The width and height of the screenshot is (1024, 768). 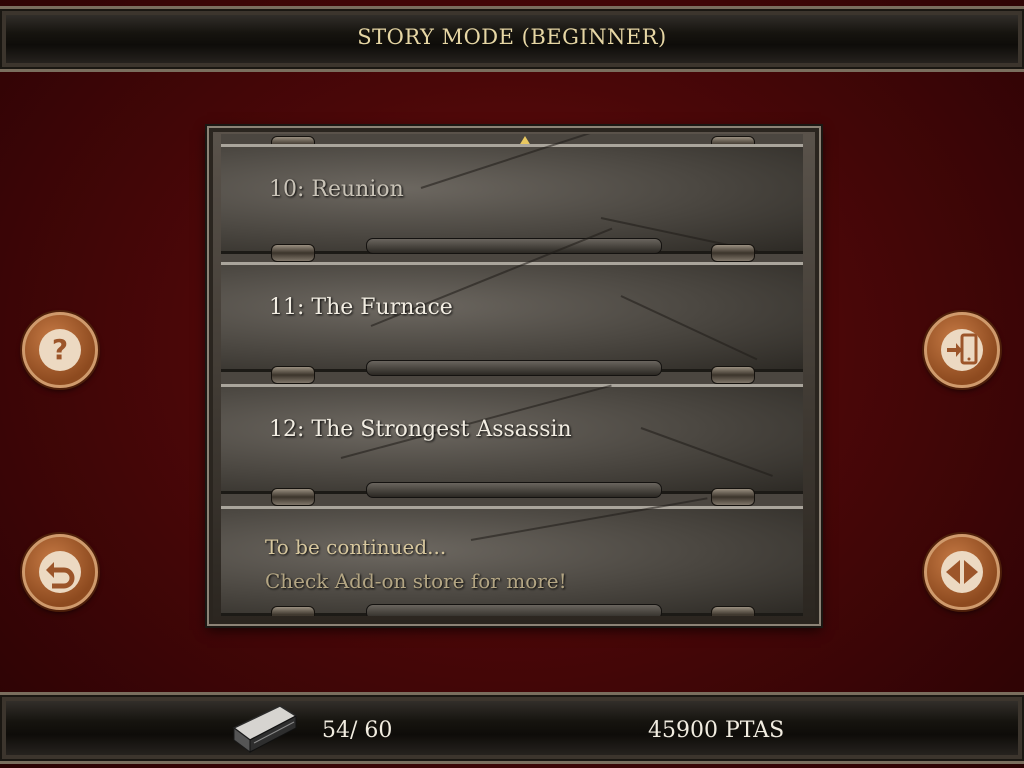 I want to click on file-book-icon, so click(x=265, y=729).